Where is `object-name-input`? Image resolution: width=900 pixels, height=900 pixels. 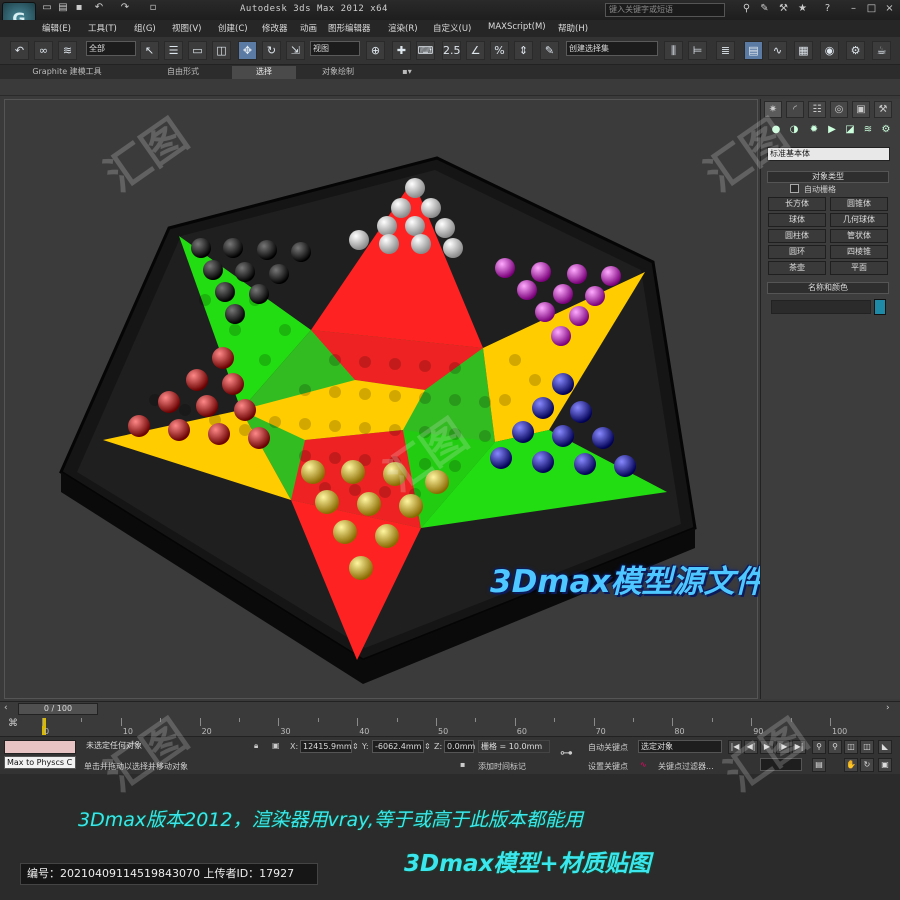 object-name-input is located at coordinates (821, 307).